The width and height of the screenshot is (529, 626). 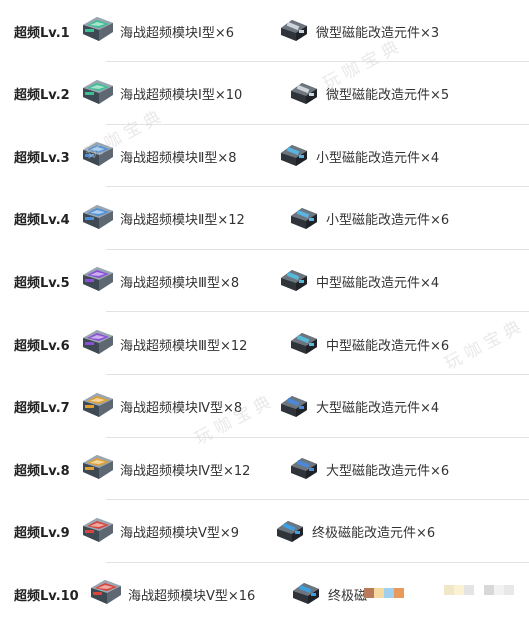 What do you see at coordinates (185, 471) in the screenshot?
I see `module-requirement: 海战超频模块Ⅳ型×12` at bounding box center [185, 471].